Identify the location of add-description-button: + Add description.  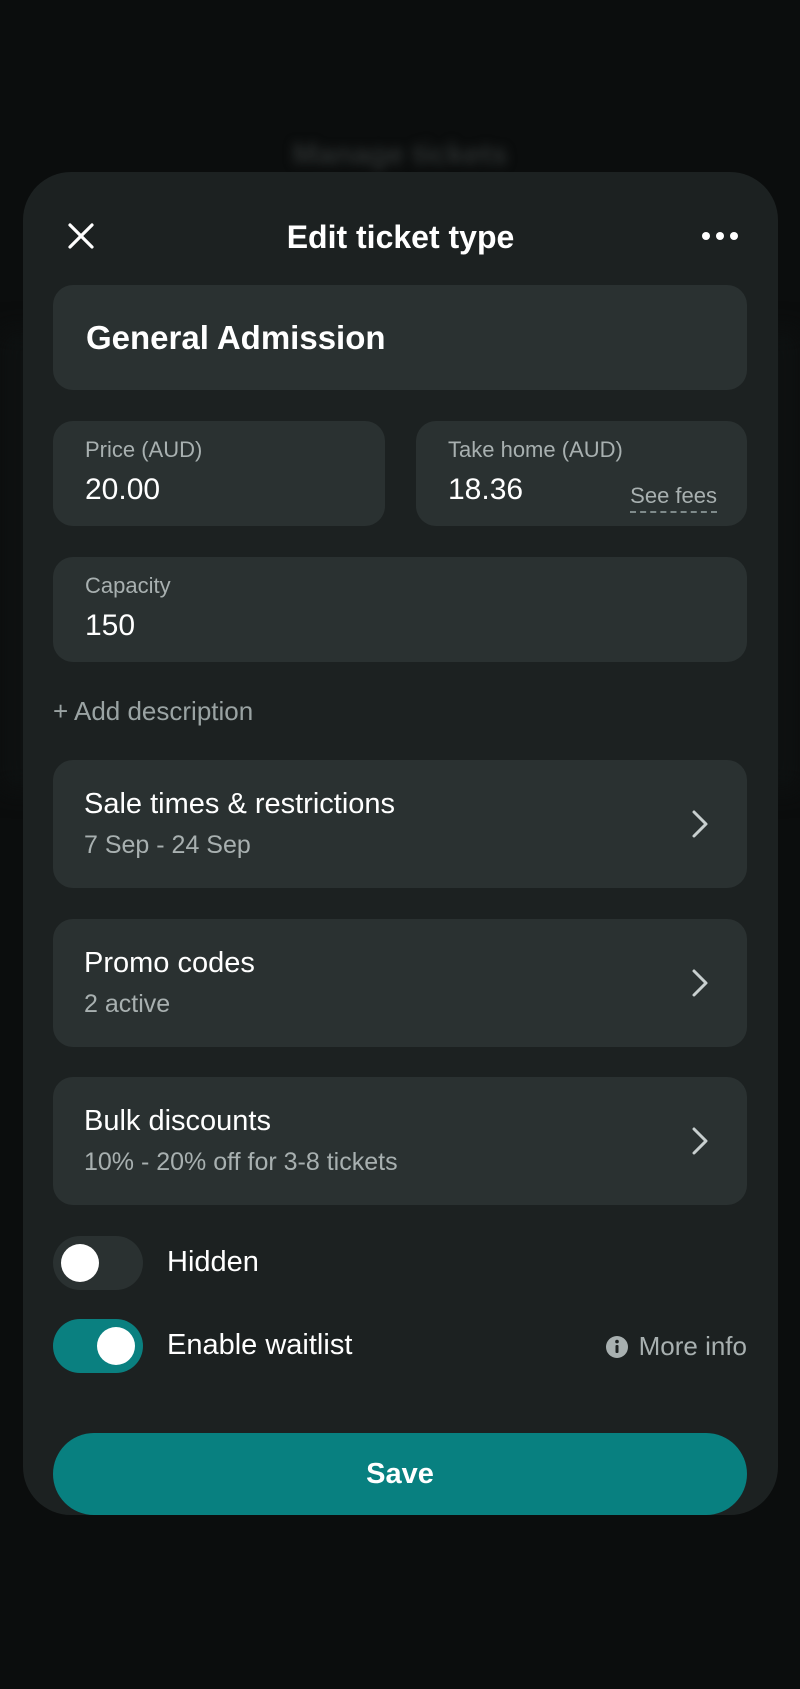
(153, 711).